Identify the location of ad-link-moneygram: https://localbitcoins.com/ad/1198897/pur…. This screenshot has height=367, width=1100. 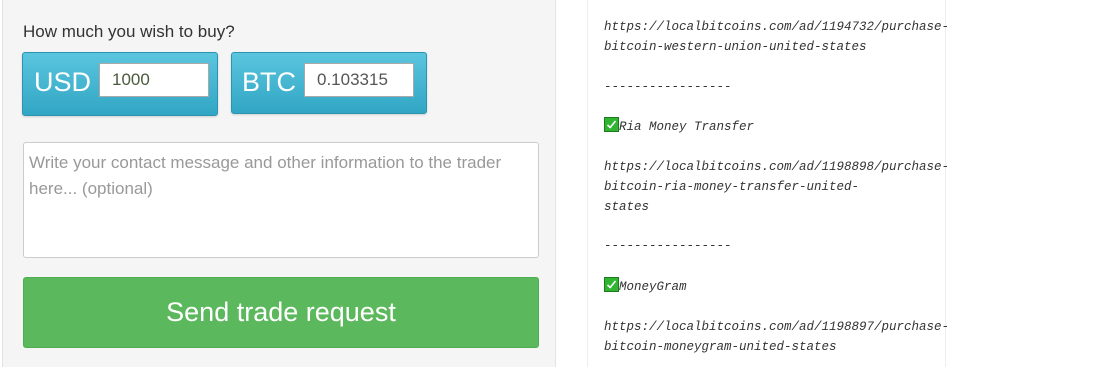
(776, 337).